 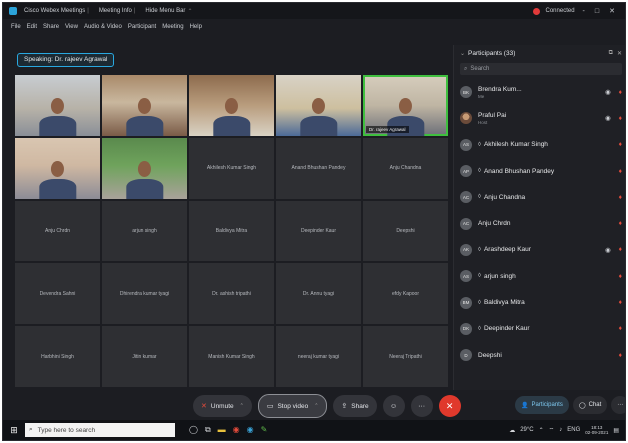 I want to click on participant-row: AP ◊ Anand Bhushan Pandey ♦, so click(x=539, y=171).